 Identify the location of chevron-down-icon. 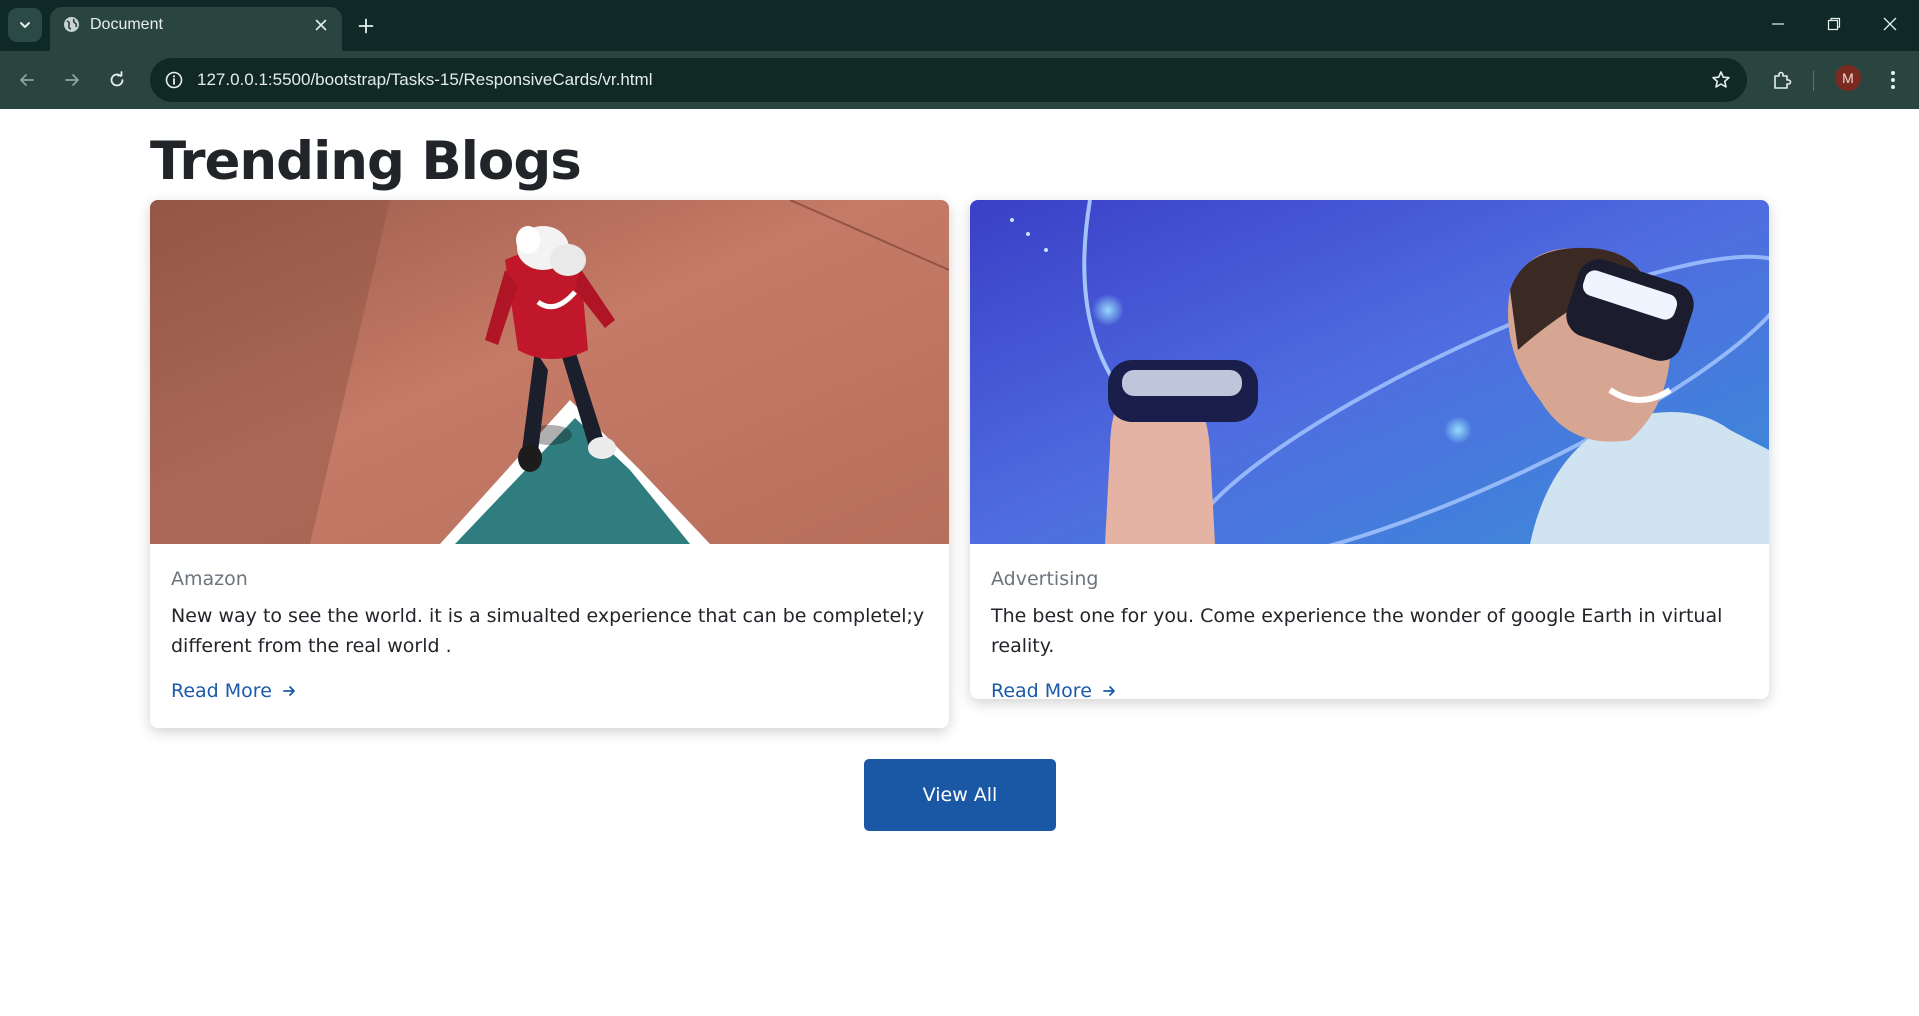
(25, 25).